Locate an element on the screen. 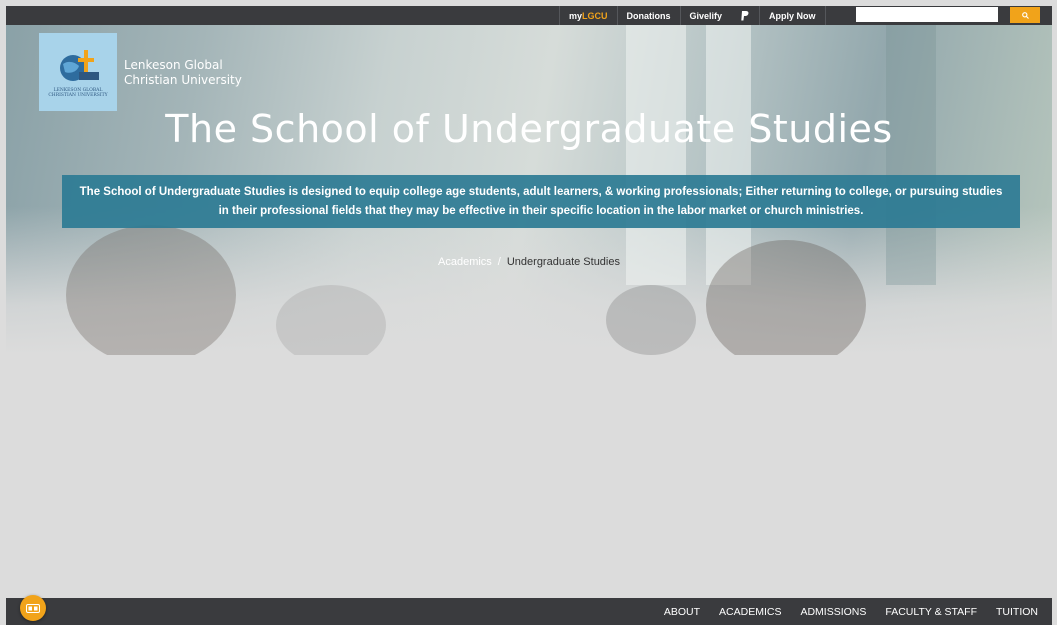  globe-cross-logo-icon is located at coordinates (79, 65).